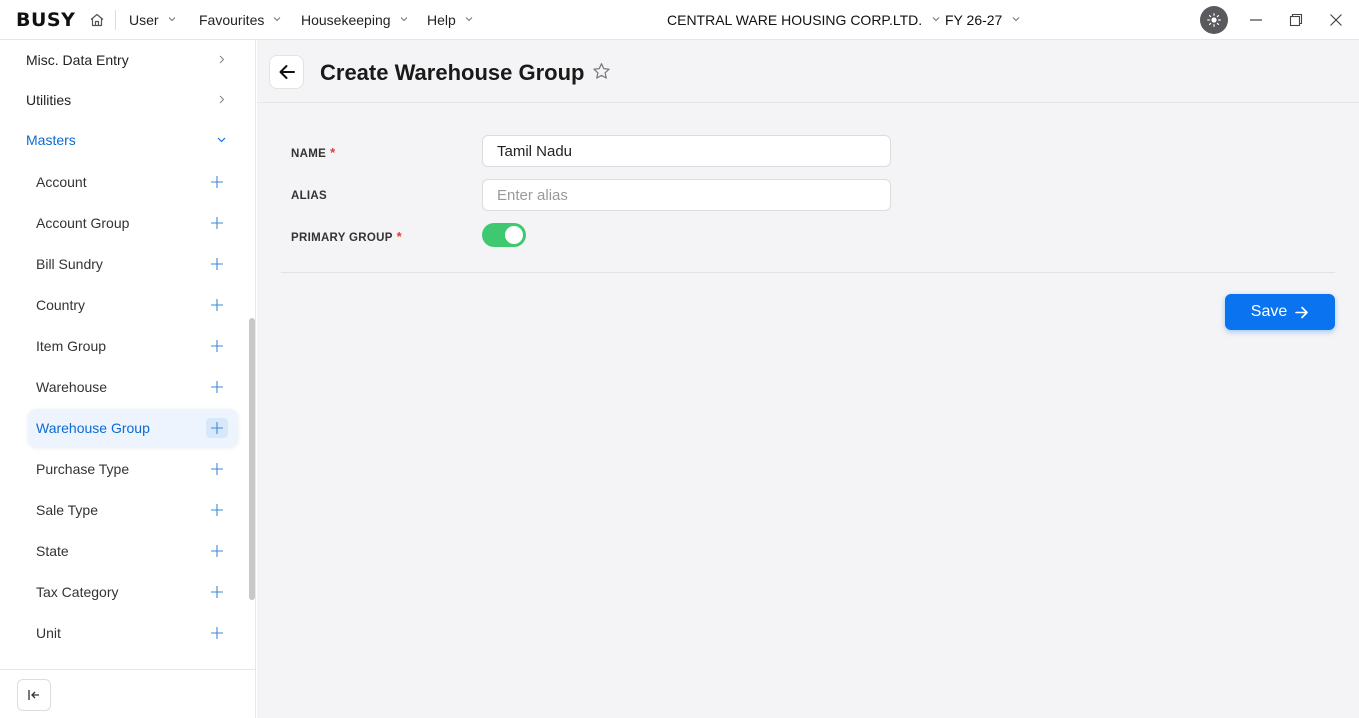 Image resolution: width=1359 pixels, height=718 pixels. What do you see at coordinates (49, 100) in the screenshot?
I see `sidebar-item-label: Utilities` at bounding box center [49, 100].